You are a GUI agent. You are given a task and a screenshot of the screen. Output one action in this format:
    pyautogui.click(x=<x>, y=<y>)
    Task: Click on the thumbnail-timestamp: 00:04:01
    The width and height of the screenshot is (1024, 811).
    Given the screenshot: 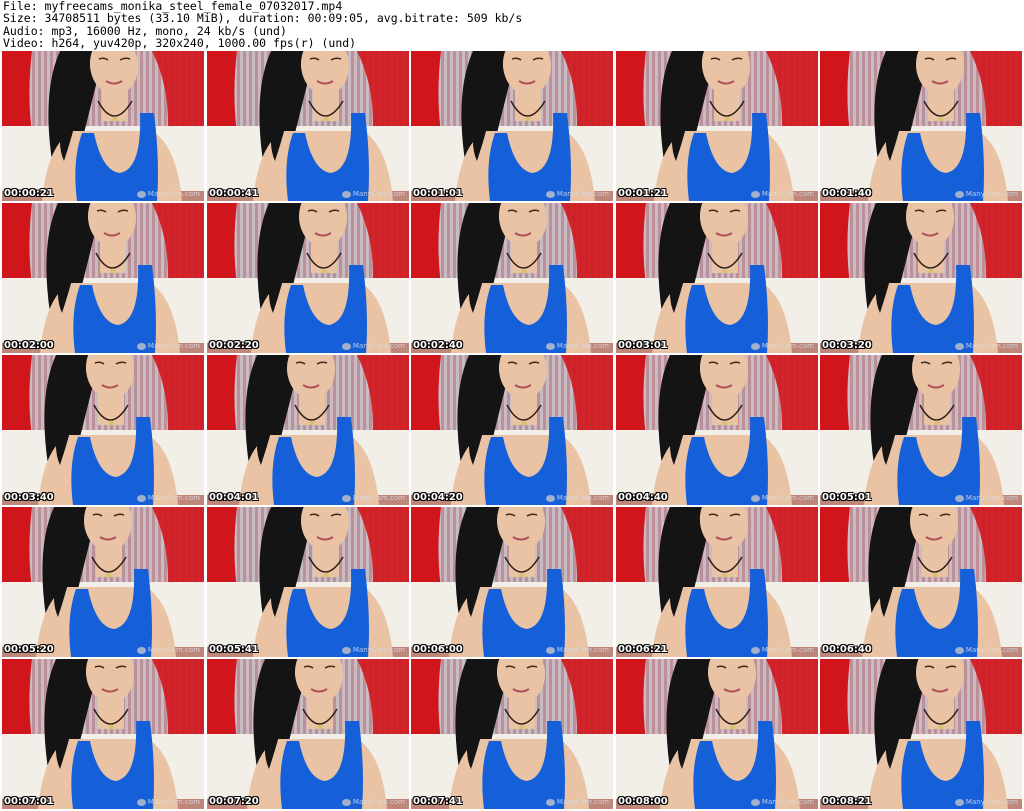 What is the action you would take?
    pyautogui.click(x=234, y=497)
    